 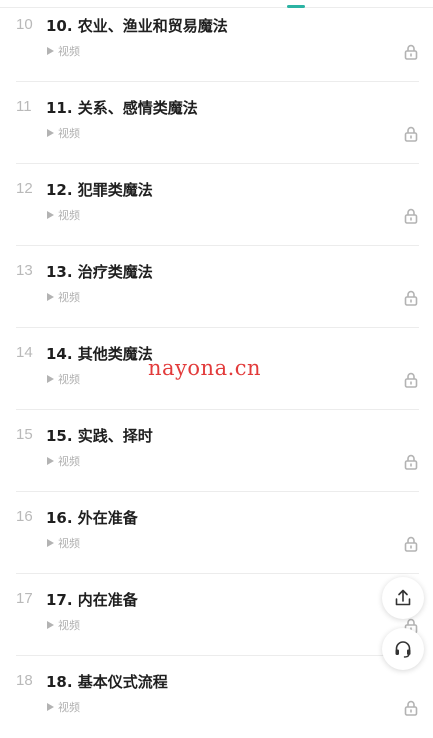 I want to click on lesson-index: 12, so click(x=24, y=188).